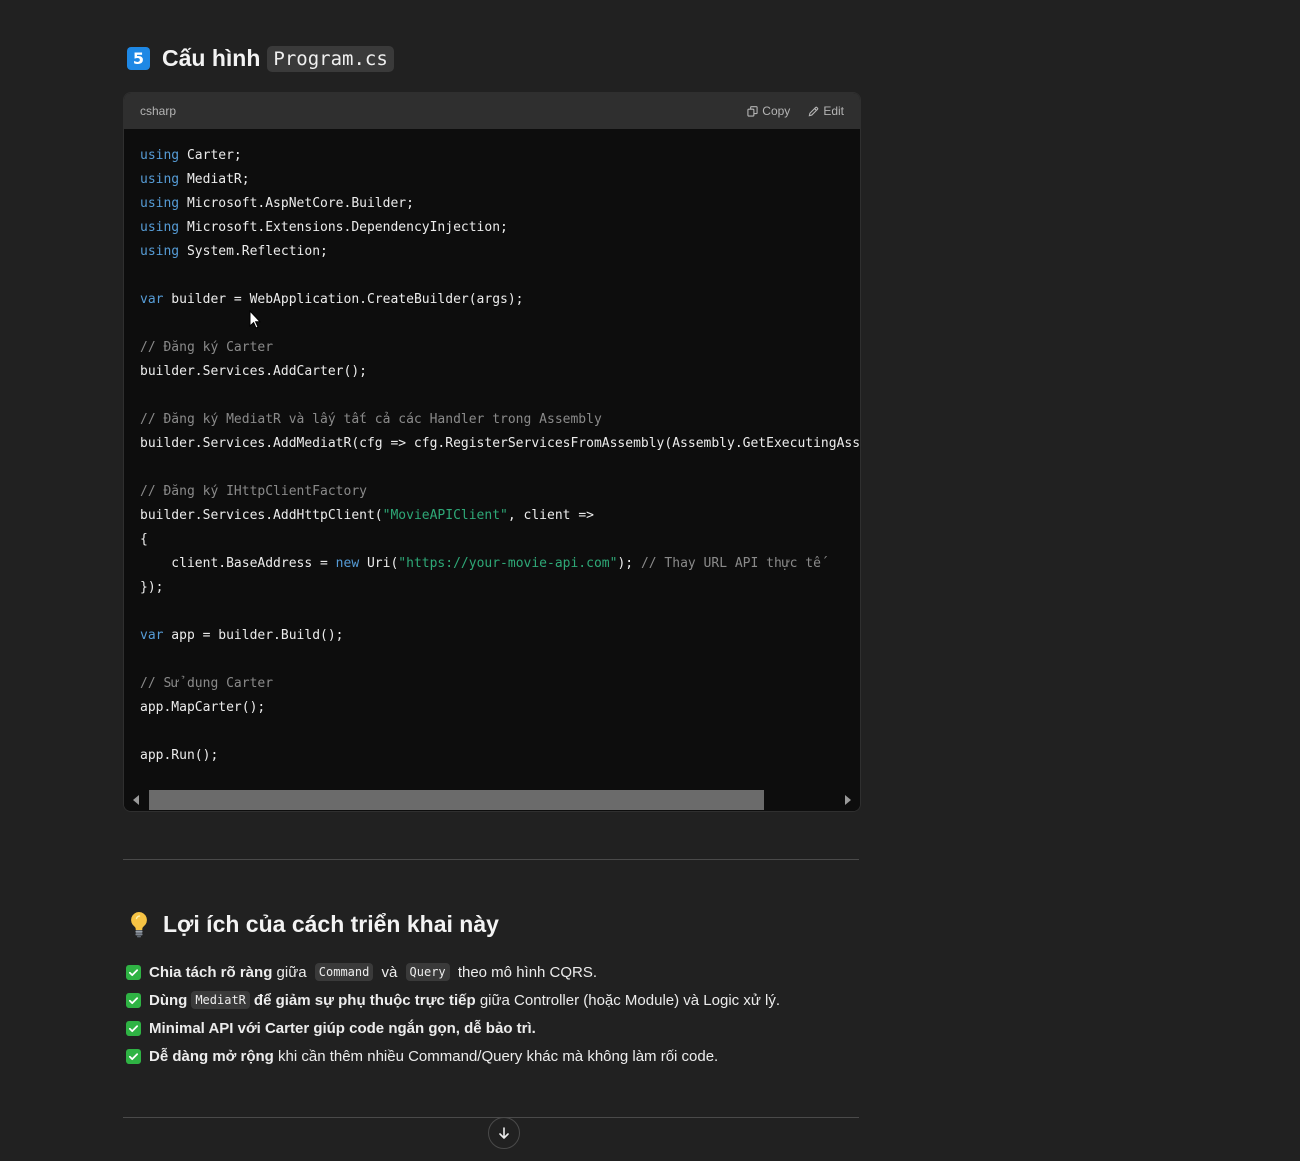 The width and height of the screenshot is (1300, 1161). Describe the element at coordinates (848, 800) in the screenshot. I see `scroll-right-arrow-icon` at that location.